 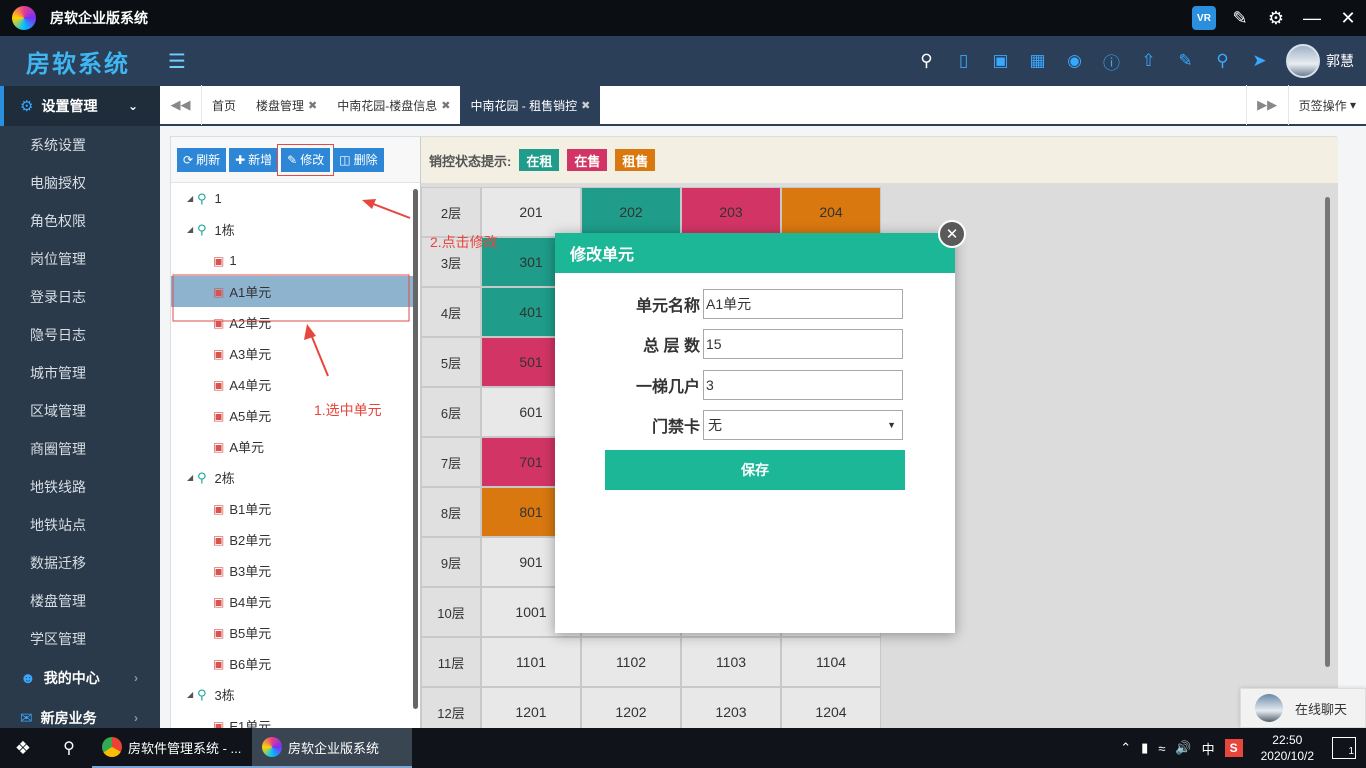 What do you see at coordinates (631, 212) in the screenshot?
I see `room-cell: 202` at bounding box center [631, 212].